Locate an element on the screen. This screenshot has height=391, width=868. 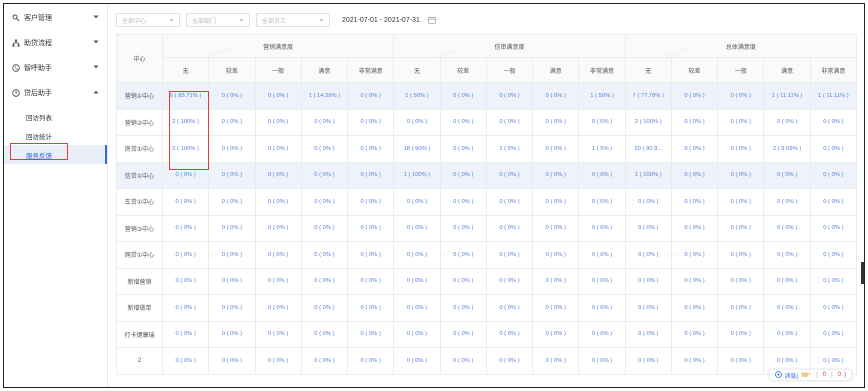
table-cell: 2 ( 100% ) is located at coordinates (648, 122).